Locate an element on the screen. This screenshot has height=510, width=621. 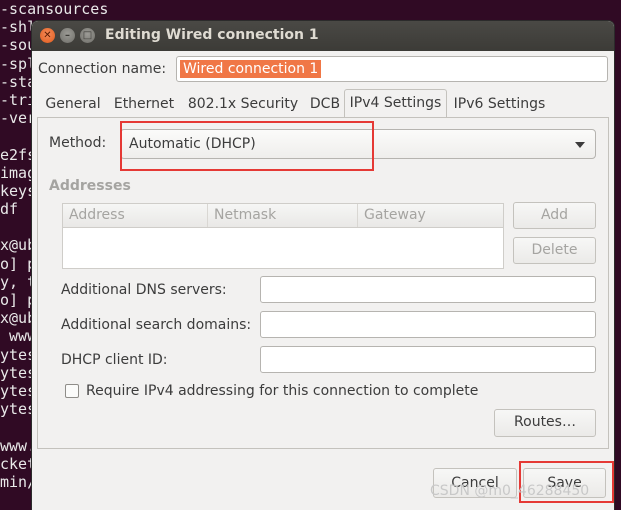
dns-servers-field is located at coordinates (428, 289).